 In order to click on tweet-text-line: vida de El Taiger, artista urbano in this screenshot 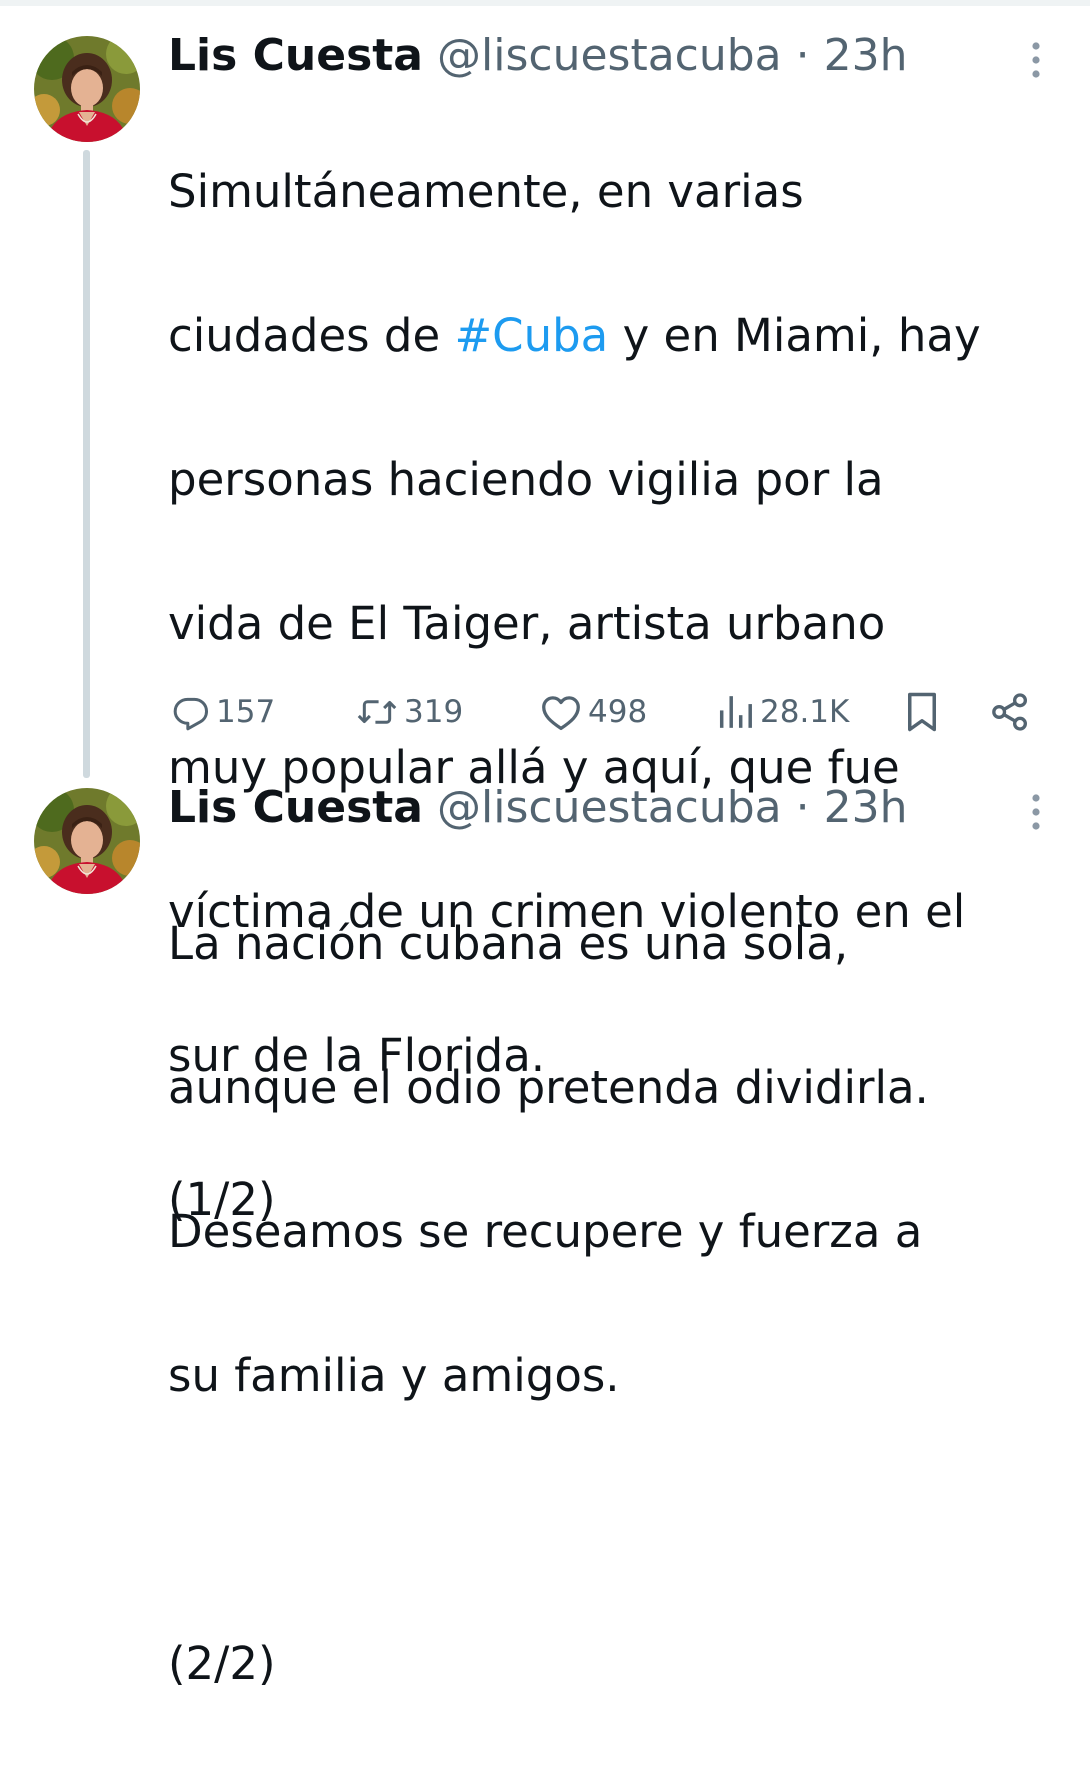, I will do `click(618, 624)`.